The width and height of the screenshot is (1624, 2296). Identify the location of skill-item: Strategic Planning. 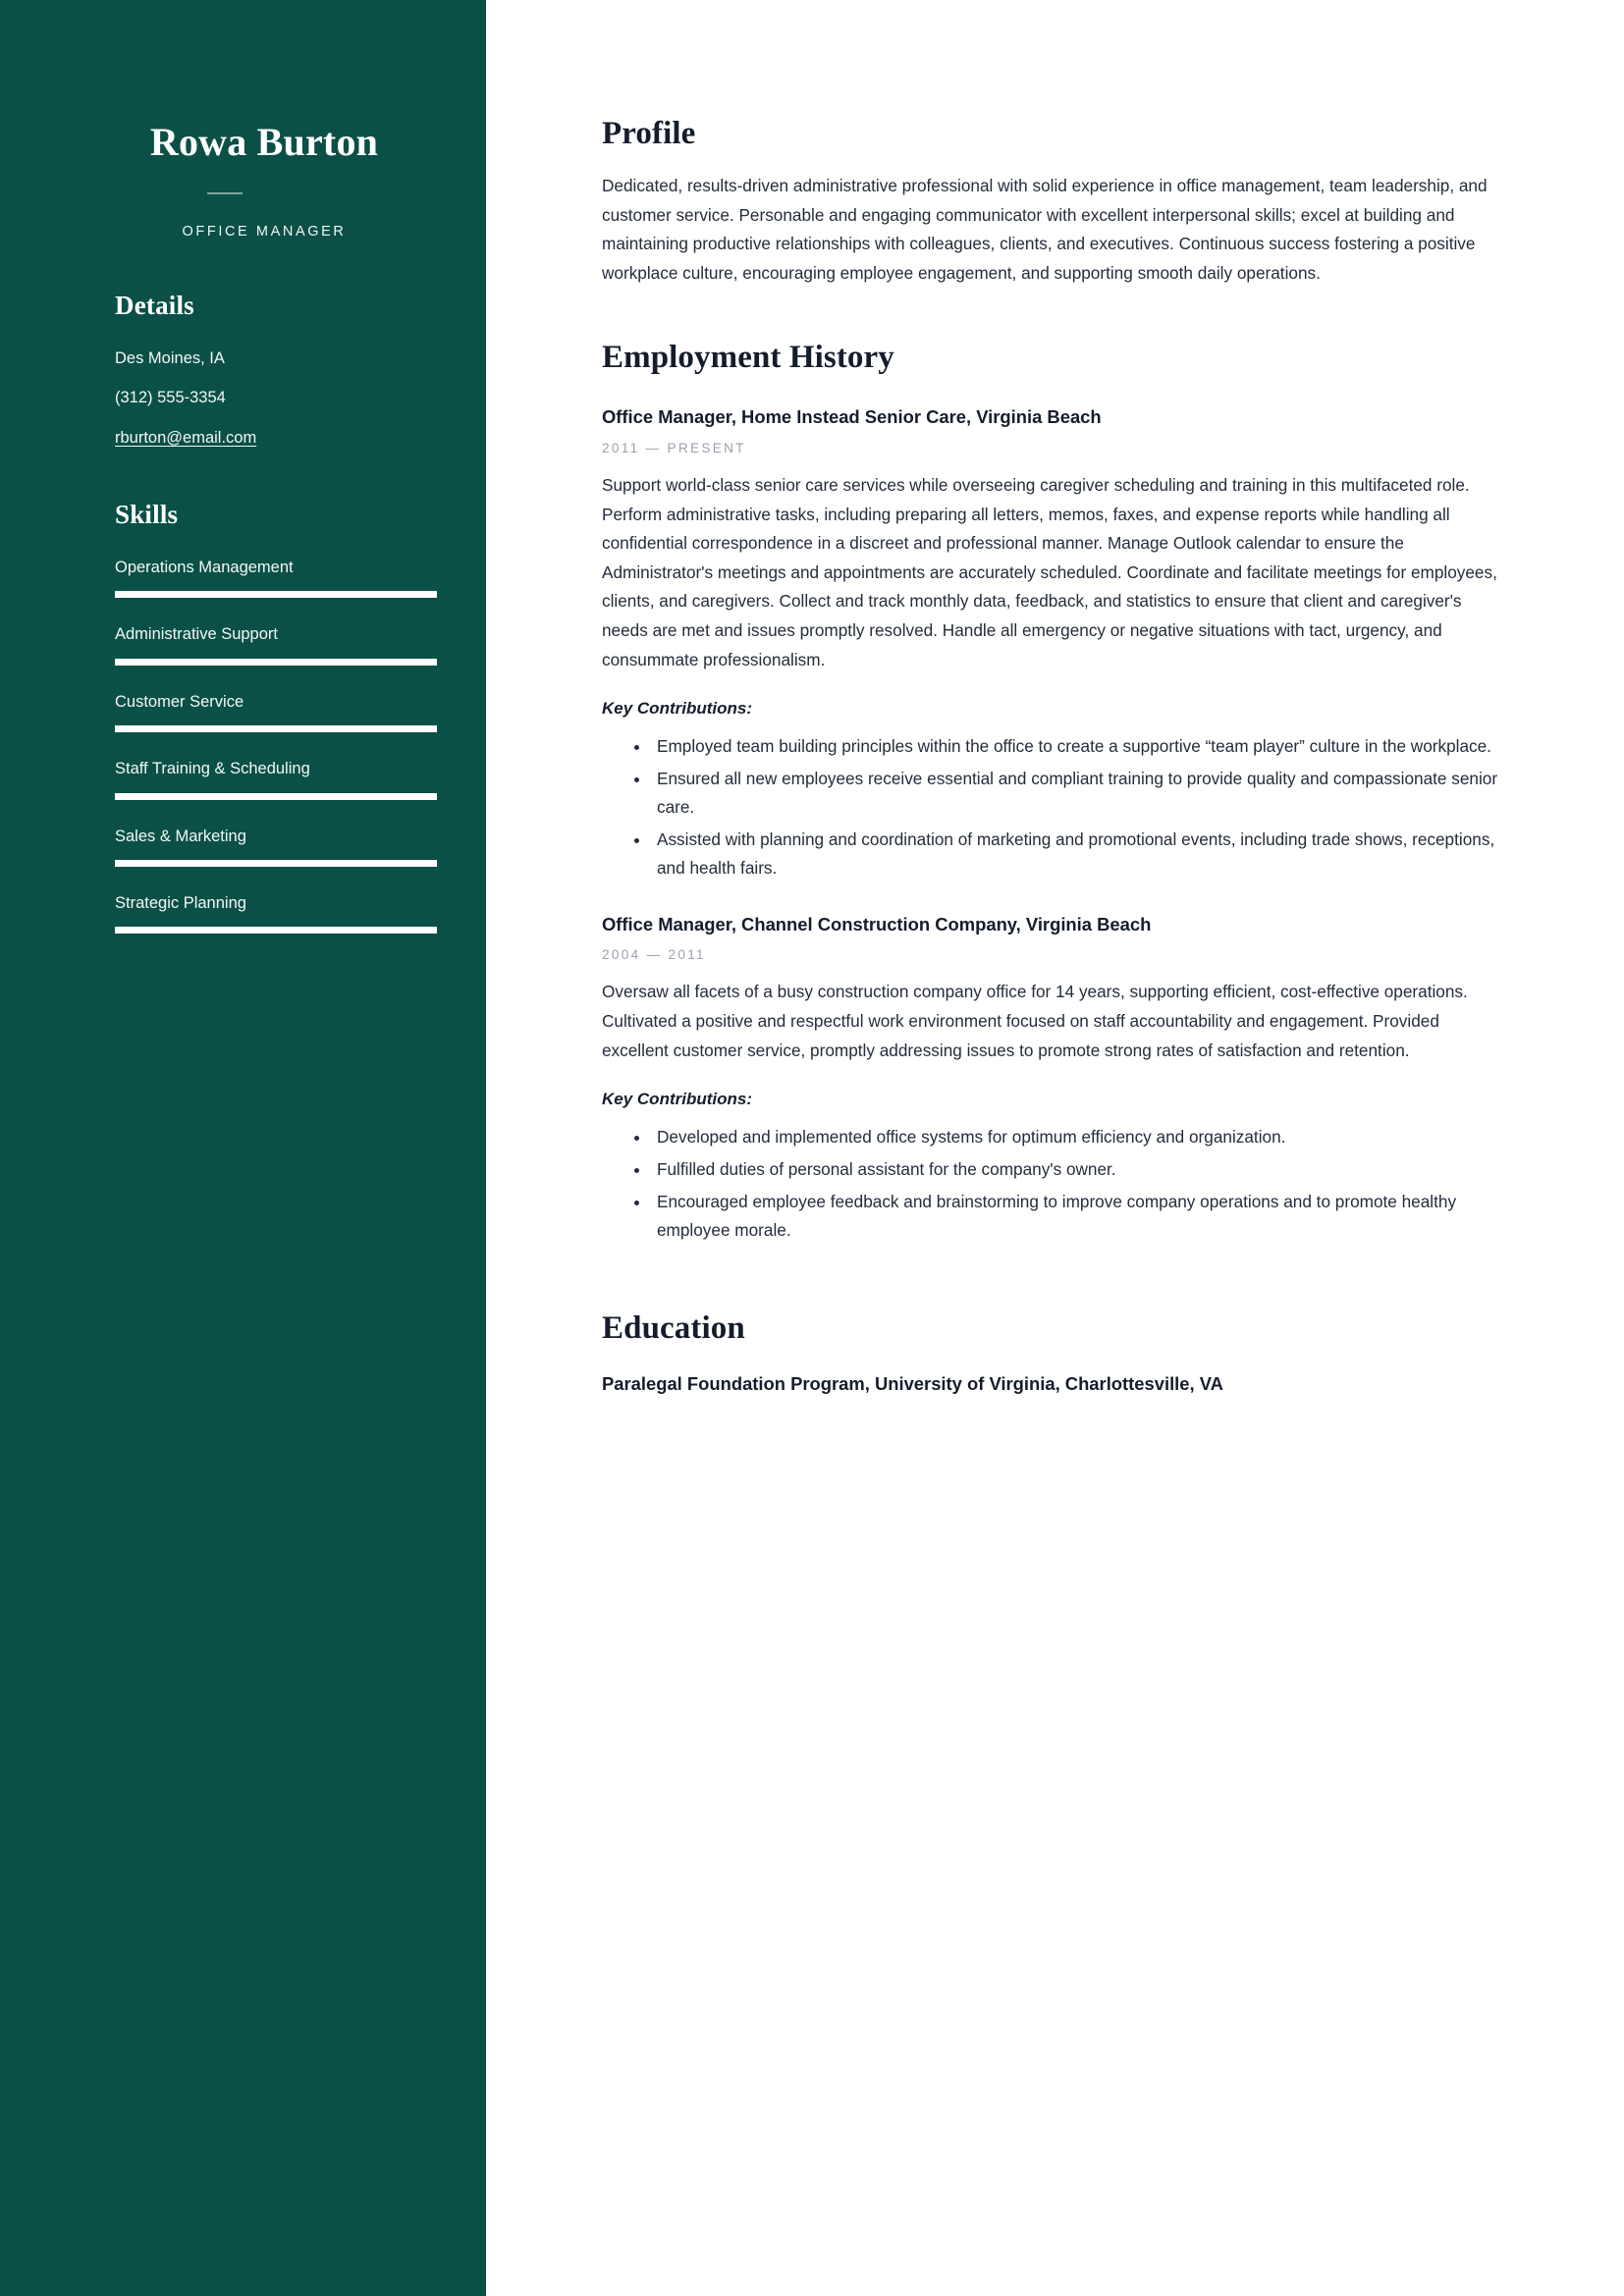
(276, 913).